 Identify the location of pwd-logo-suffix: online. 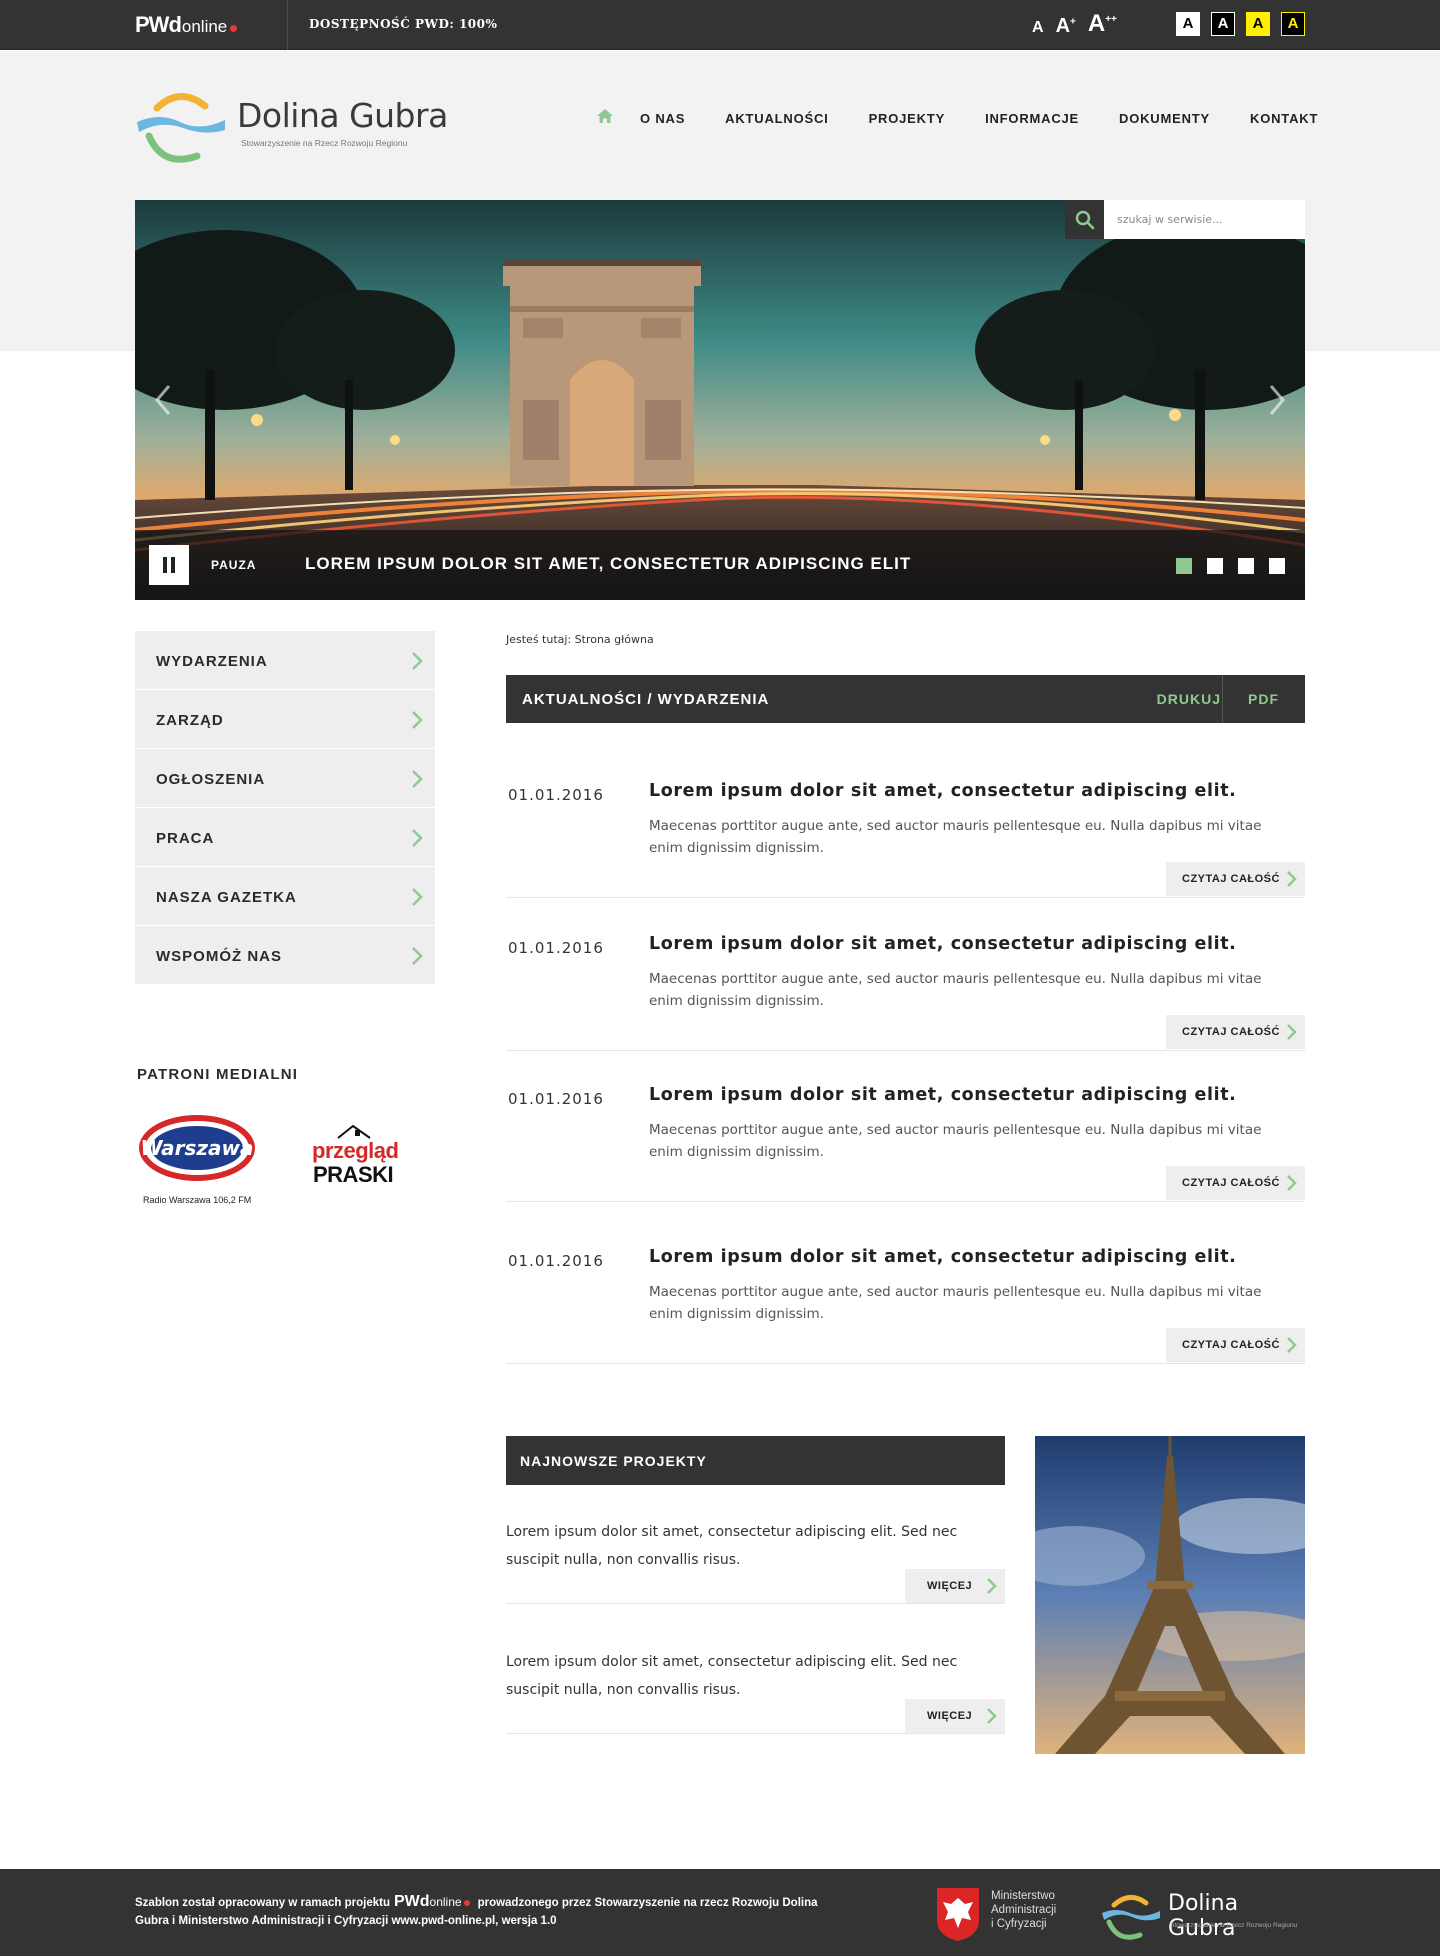
(204, 26).